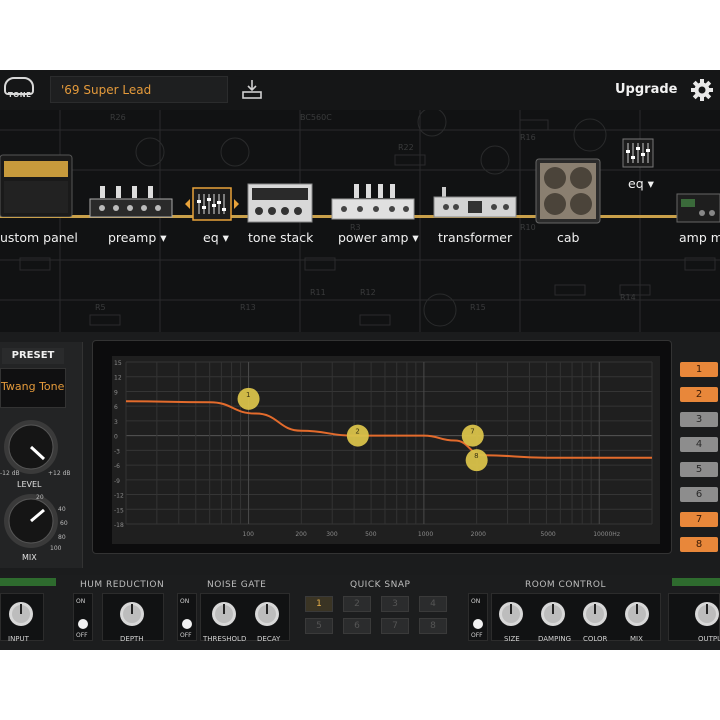 The height and width of the screenshot is (720, 720). I want to click on module-label-preamp: preamp ▾, so click(137, 237).